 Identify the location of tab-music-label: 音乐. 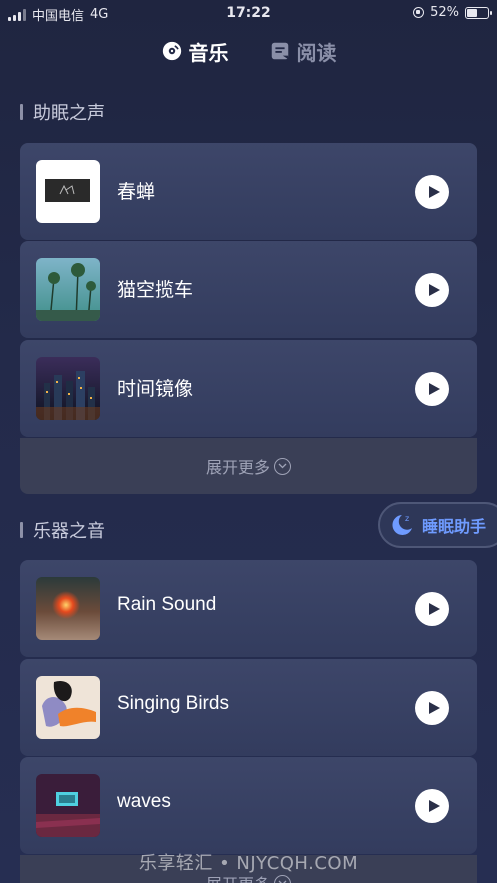
(208, 52).